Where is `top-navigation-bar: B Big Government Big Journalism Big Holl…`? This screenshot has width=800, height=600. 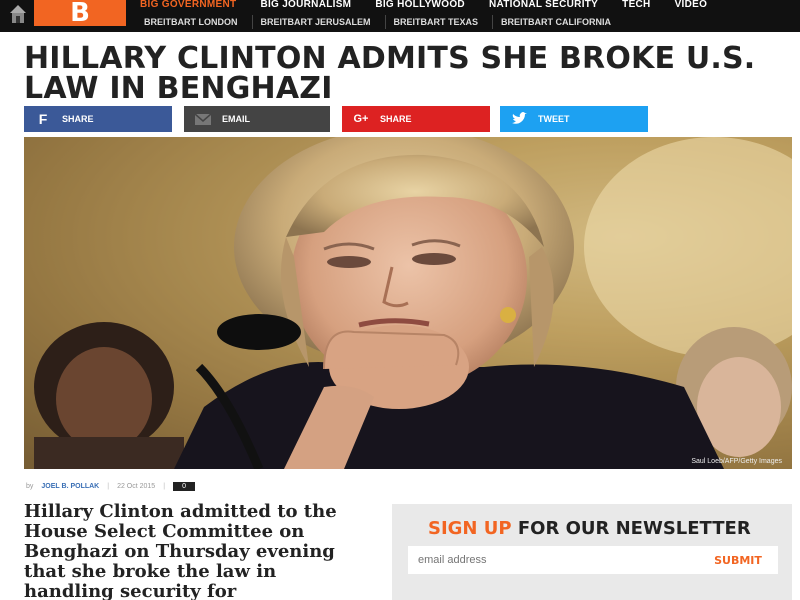 top-navigation-bar: B Big Government Big Journalism Big Holl… is located at coordinates (400, 16).